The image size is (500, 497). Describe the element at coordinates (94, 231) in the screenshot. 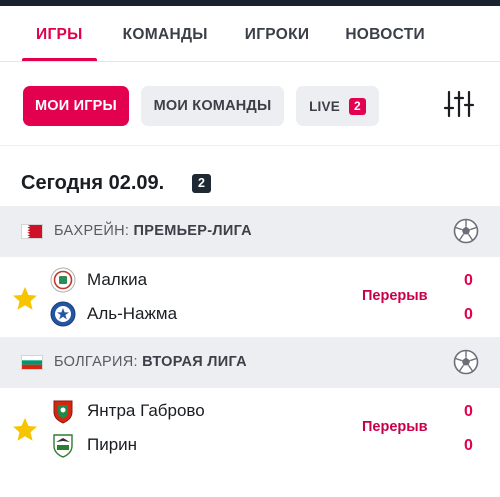

I see `league-country: БАХРЕЙН:` at that location.